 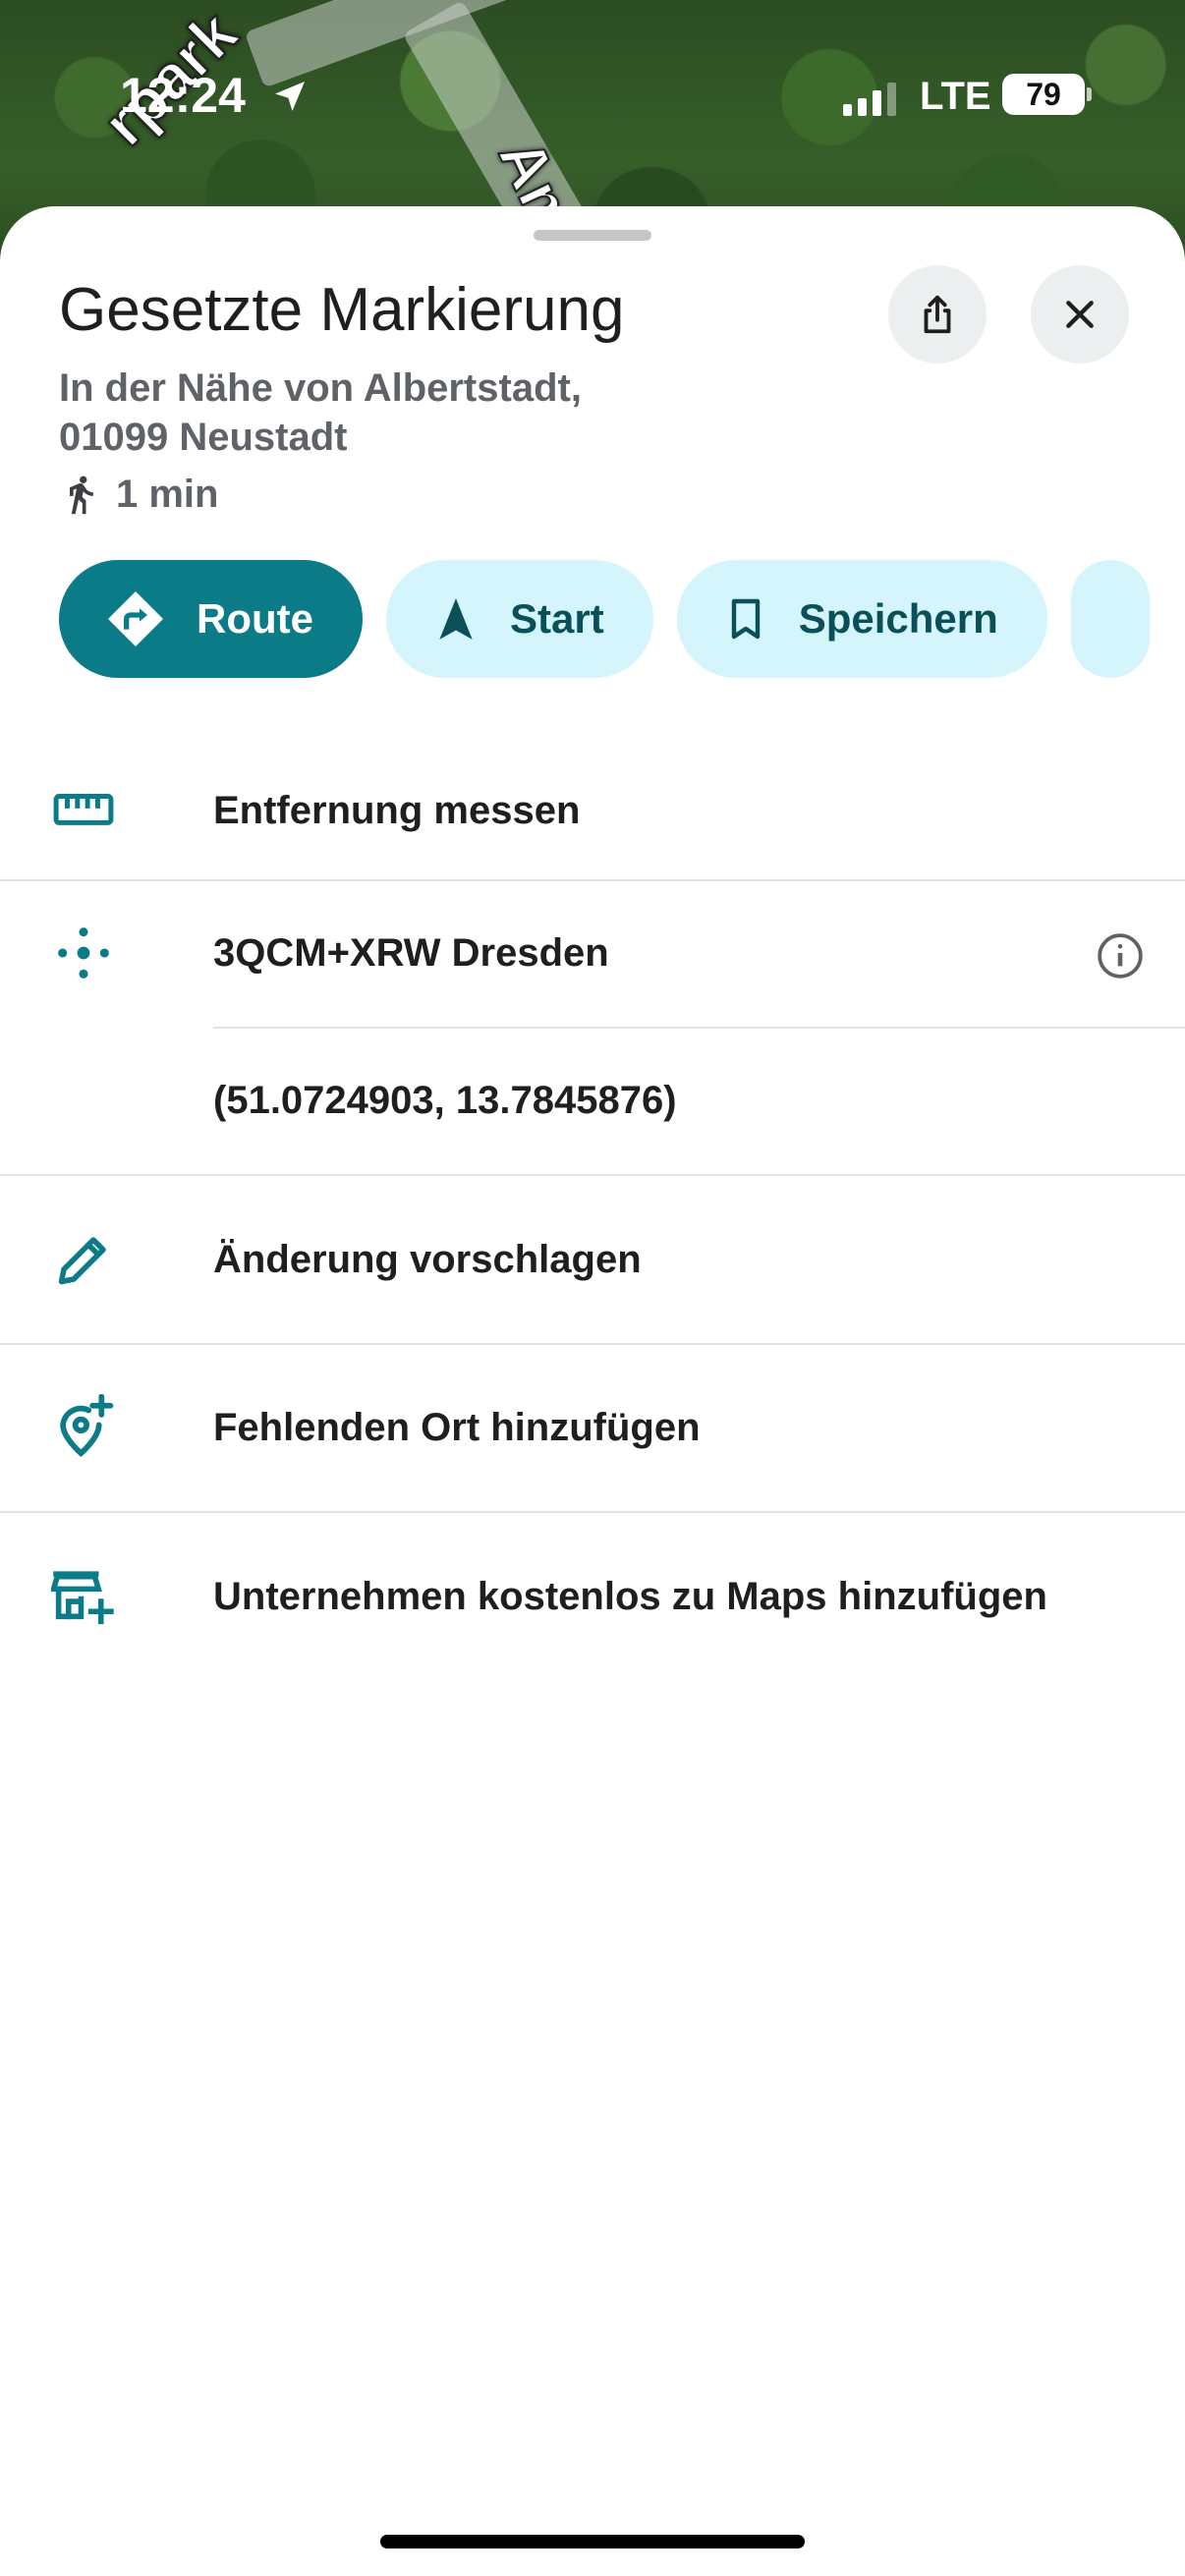 I want to click on measure-distance-label: Entfernung messen, so click(x=397, y=810).